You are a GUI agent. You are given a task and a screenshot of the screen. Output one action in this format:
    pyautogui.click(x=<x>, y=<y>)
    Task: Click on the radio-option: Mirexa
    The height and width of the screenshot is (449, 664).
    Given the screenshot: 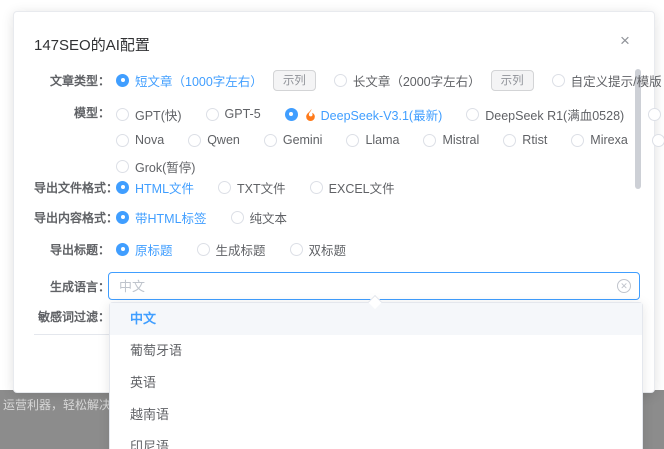 What is the action you would take?
    pyautogui.click(x=599, y=140)
    